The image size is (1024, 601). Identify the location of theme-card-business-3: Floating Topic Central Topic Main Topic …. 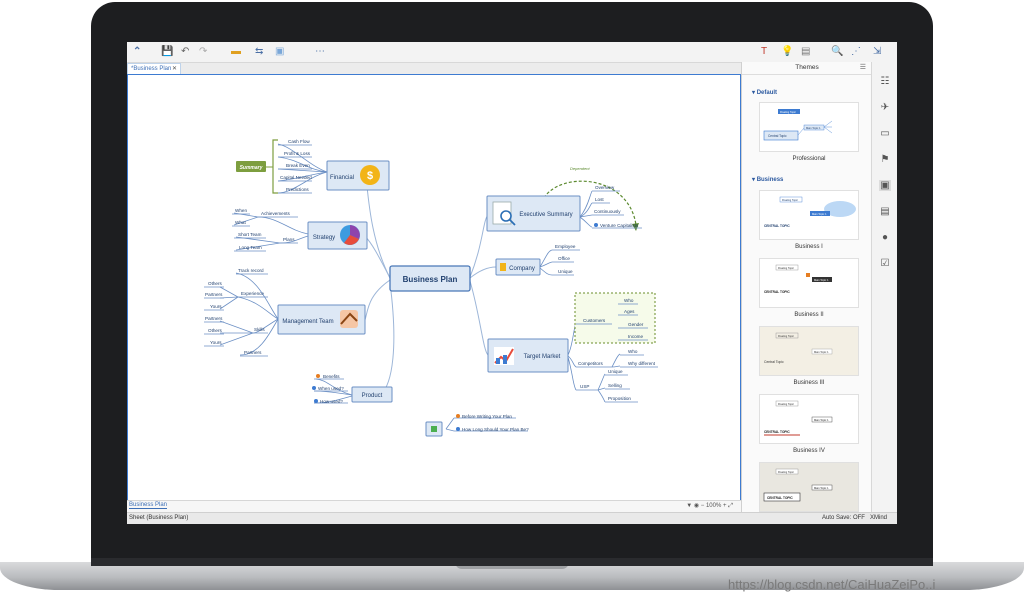
(809, 351).